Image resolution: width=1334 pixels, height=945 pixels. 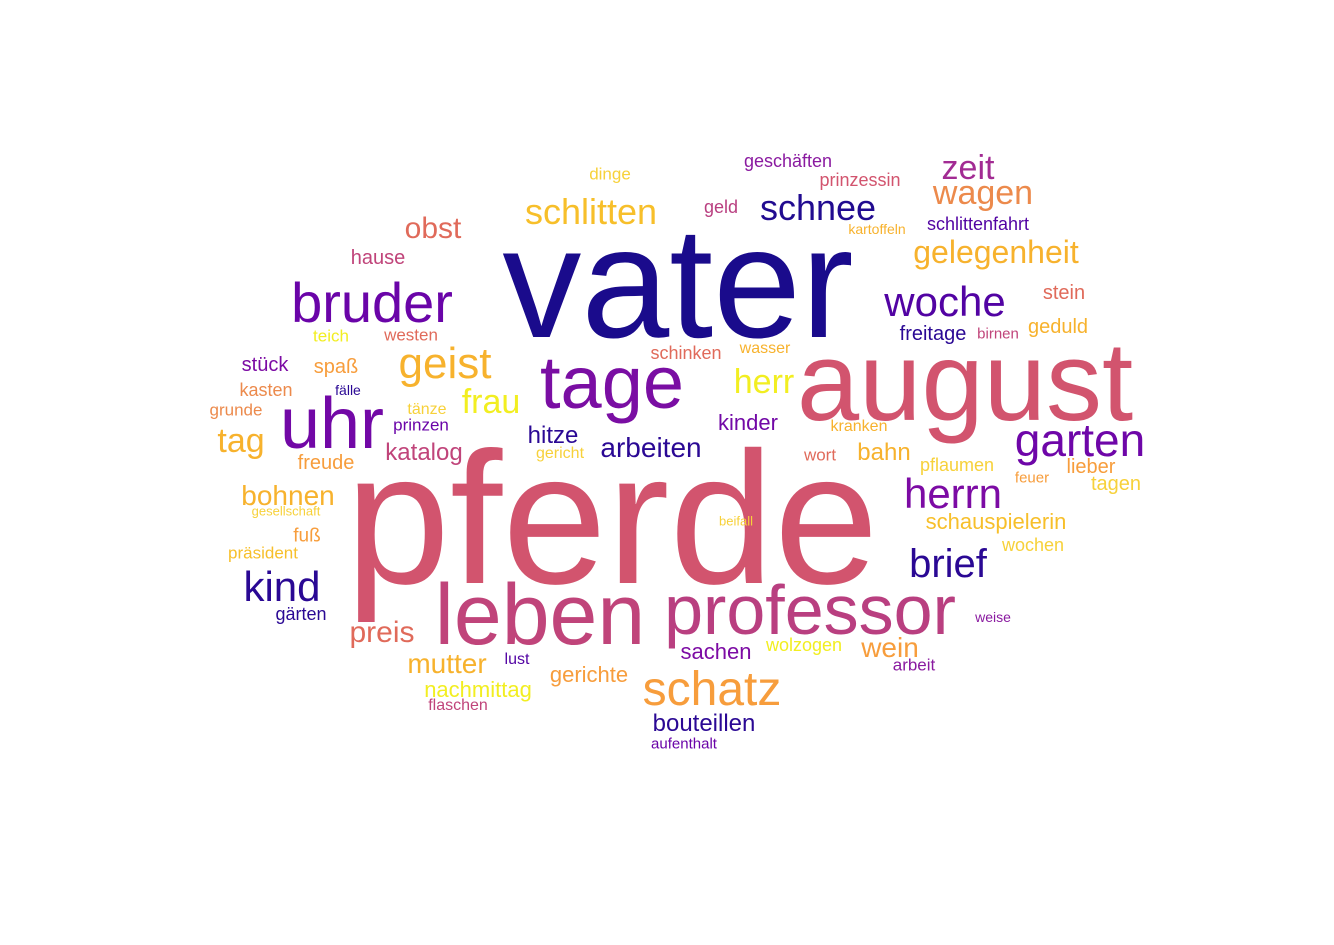 What do you see at coordinates (914, 665) in the screenshot?
I see `word-arbeit: arbeit` at bounding box center [914, 665].